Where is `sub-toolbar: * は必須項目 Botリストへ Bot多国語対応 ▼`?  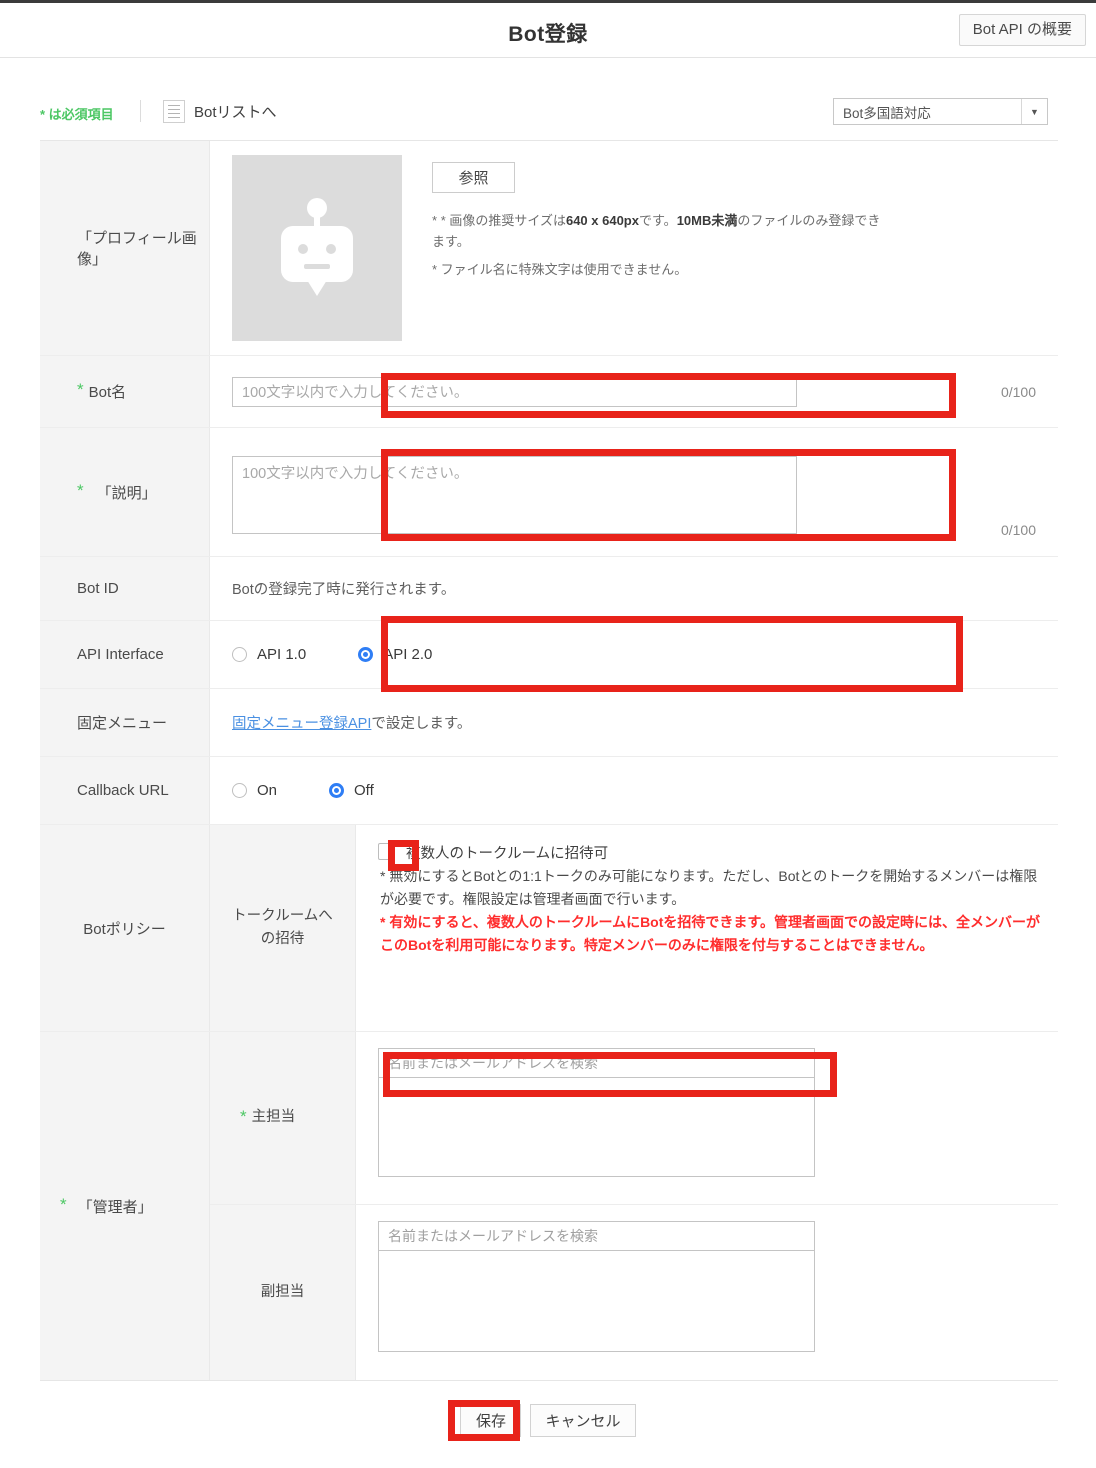 sub-toolbar: * は必須項目 Botリストへ Bot多国語対応 ▼ is located at coordinates (548, 95).